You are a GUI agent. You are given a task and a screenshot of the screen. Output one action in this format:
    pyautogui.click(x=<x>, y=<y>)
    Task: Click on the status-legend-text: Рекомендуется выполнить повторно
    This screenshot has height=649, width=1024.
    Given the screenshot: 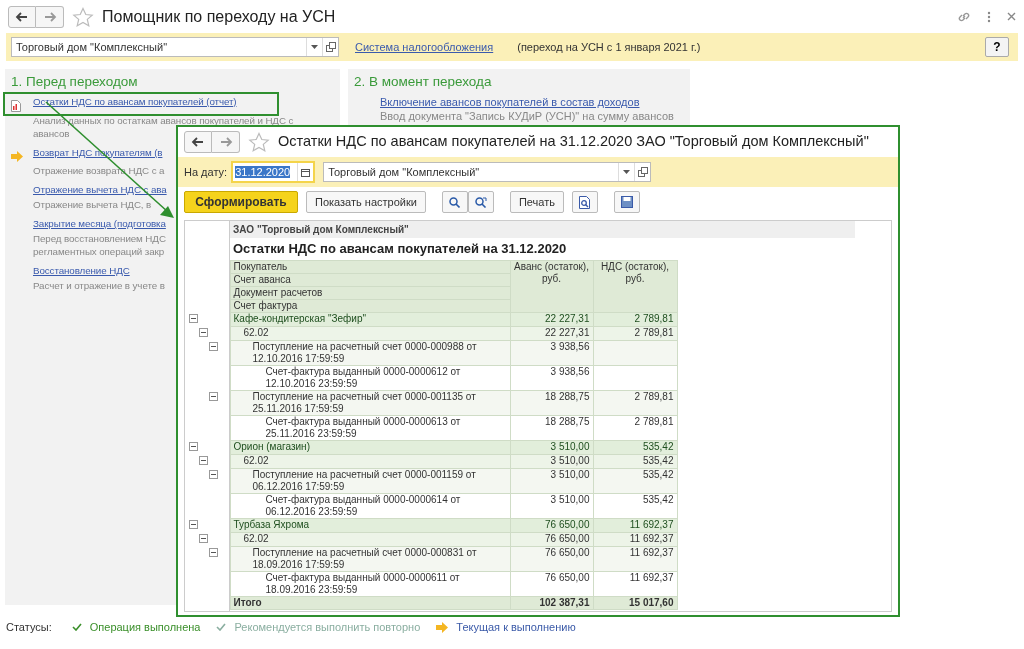 What is the action you would take?
    pyautogui.click(x=327, y=627)
    